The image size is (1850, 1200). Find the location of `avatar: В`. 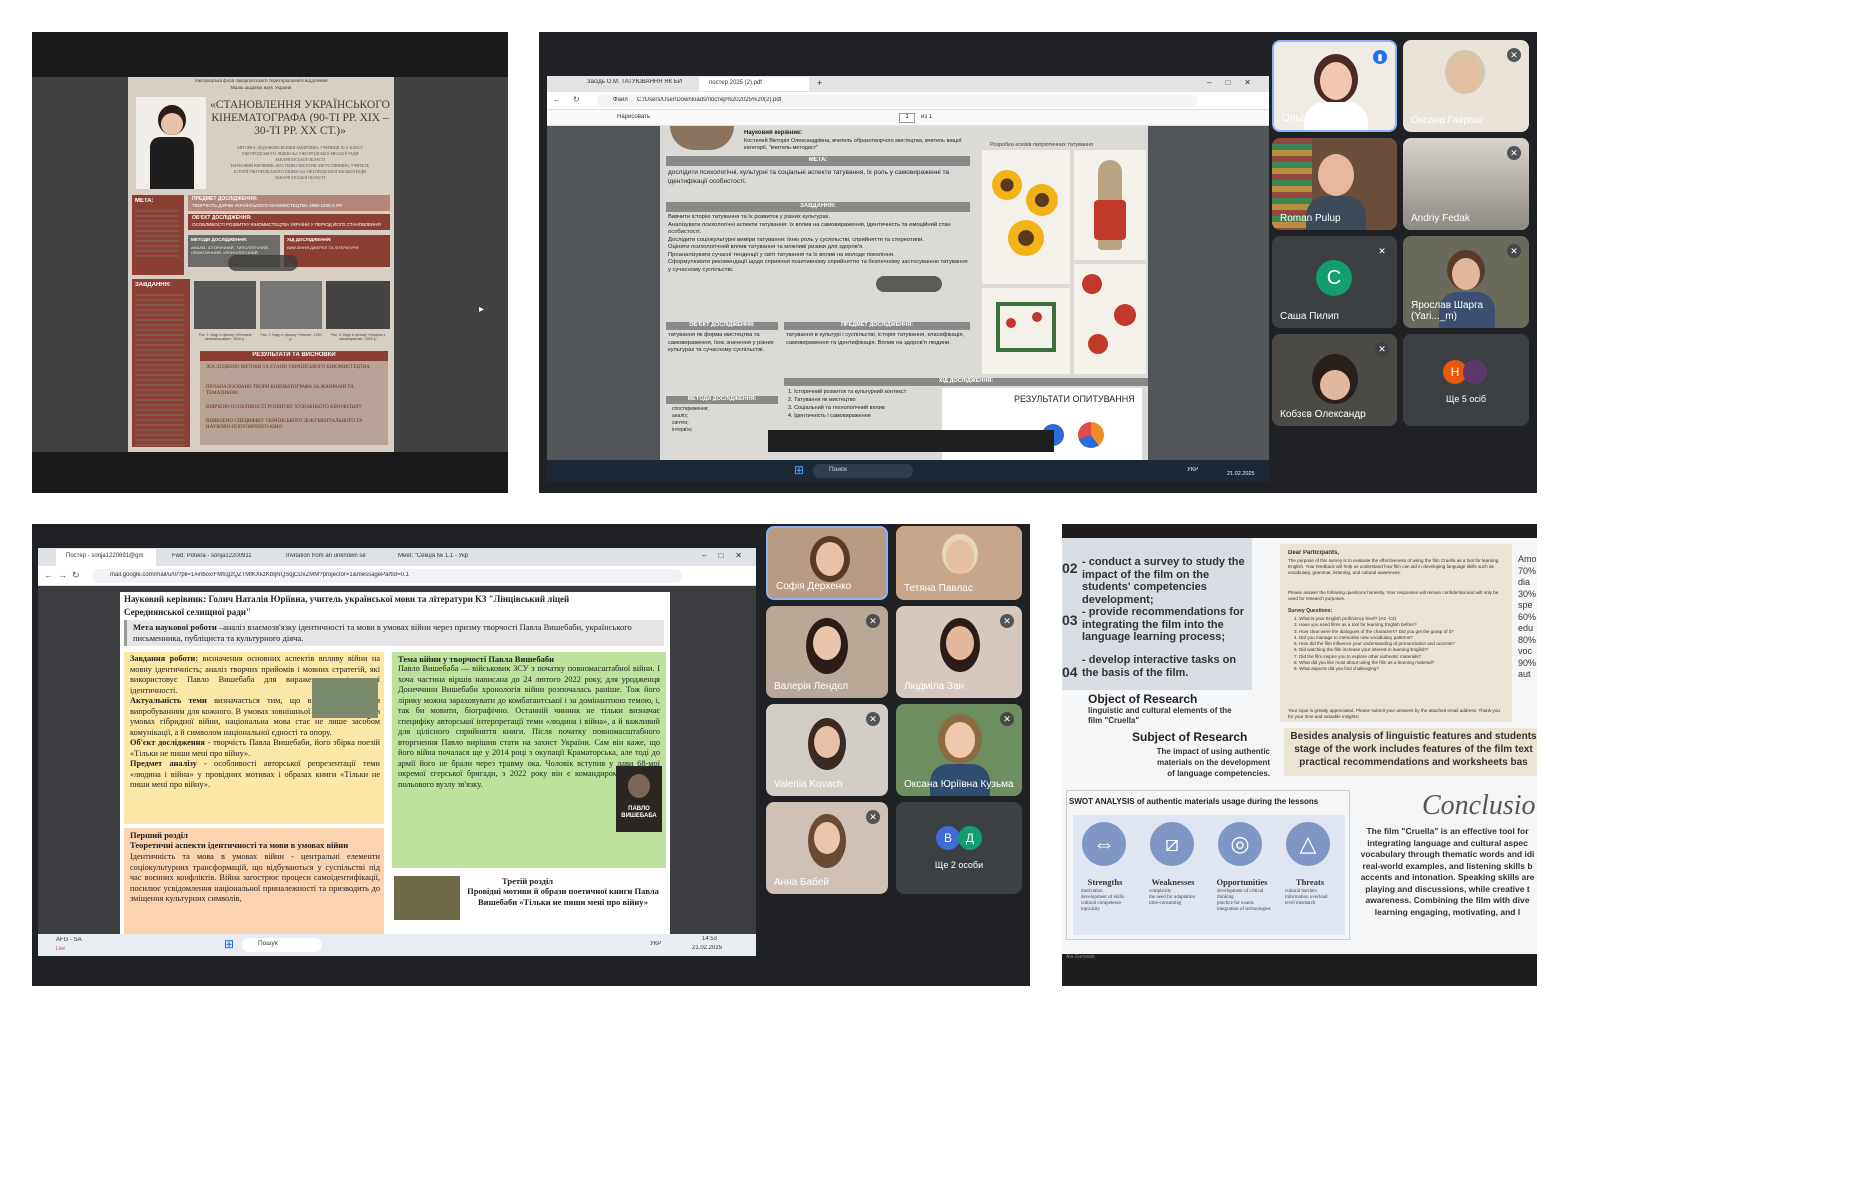

avatar: В is located at coordinates (948, 838).